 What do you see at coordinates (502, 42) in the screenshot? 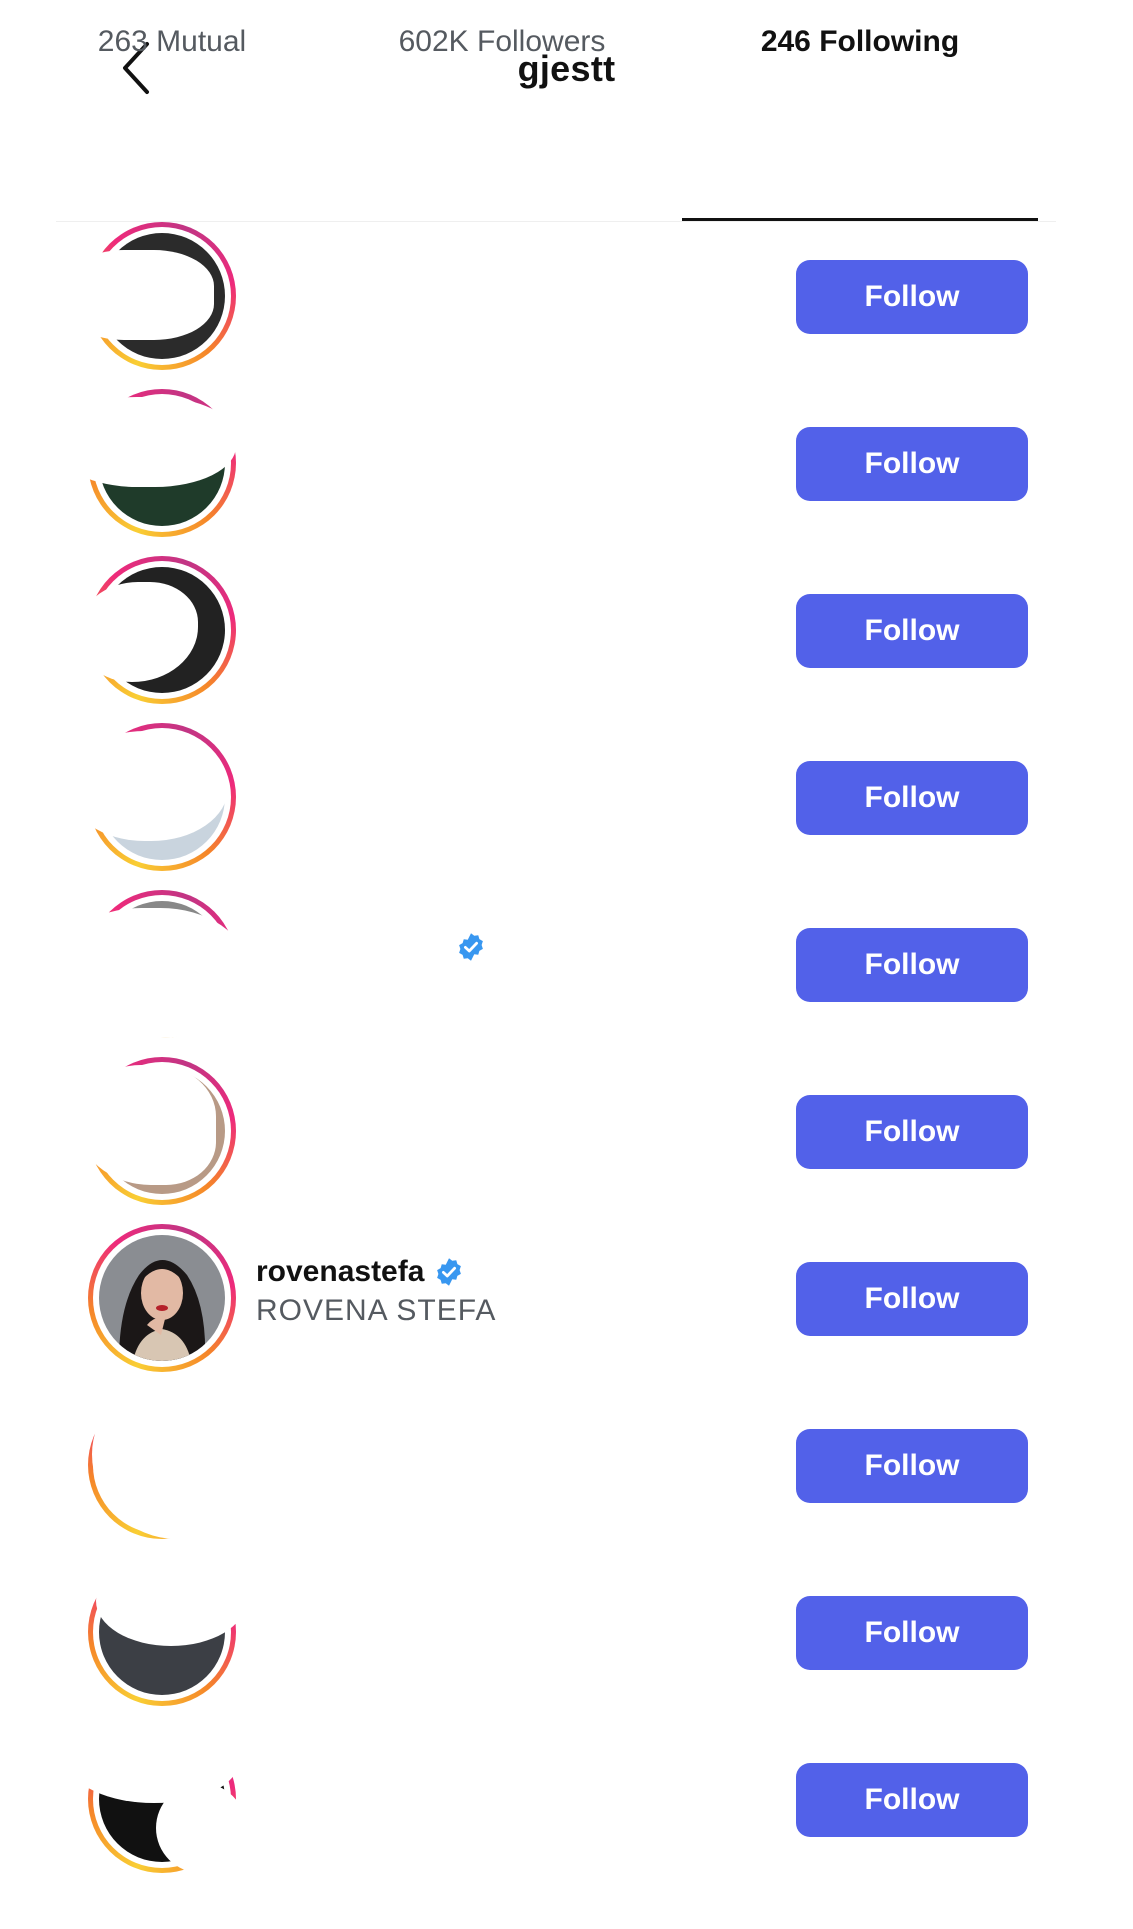
I see `tab-followers: 602K Followers` at bounding box center [502, 42].